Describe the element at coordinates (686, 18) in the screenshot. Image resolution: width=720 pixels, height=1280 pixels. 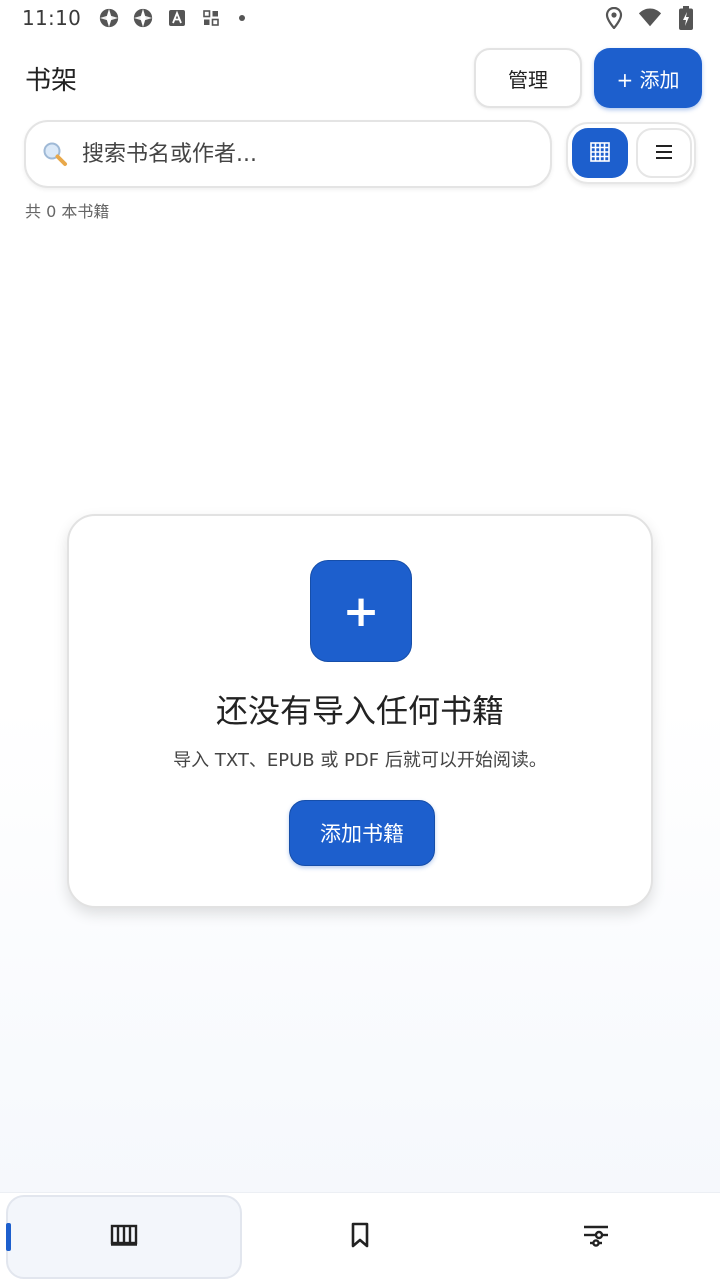
I see `battery-charging-icon` at that location.